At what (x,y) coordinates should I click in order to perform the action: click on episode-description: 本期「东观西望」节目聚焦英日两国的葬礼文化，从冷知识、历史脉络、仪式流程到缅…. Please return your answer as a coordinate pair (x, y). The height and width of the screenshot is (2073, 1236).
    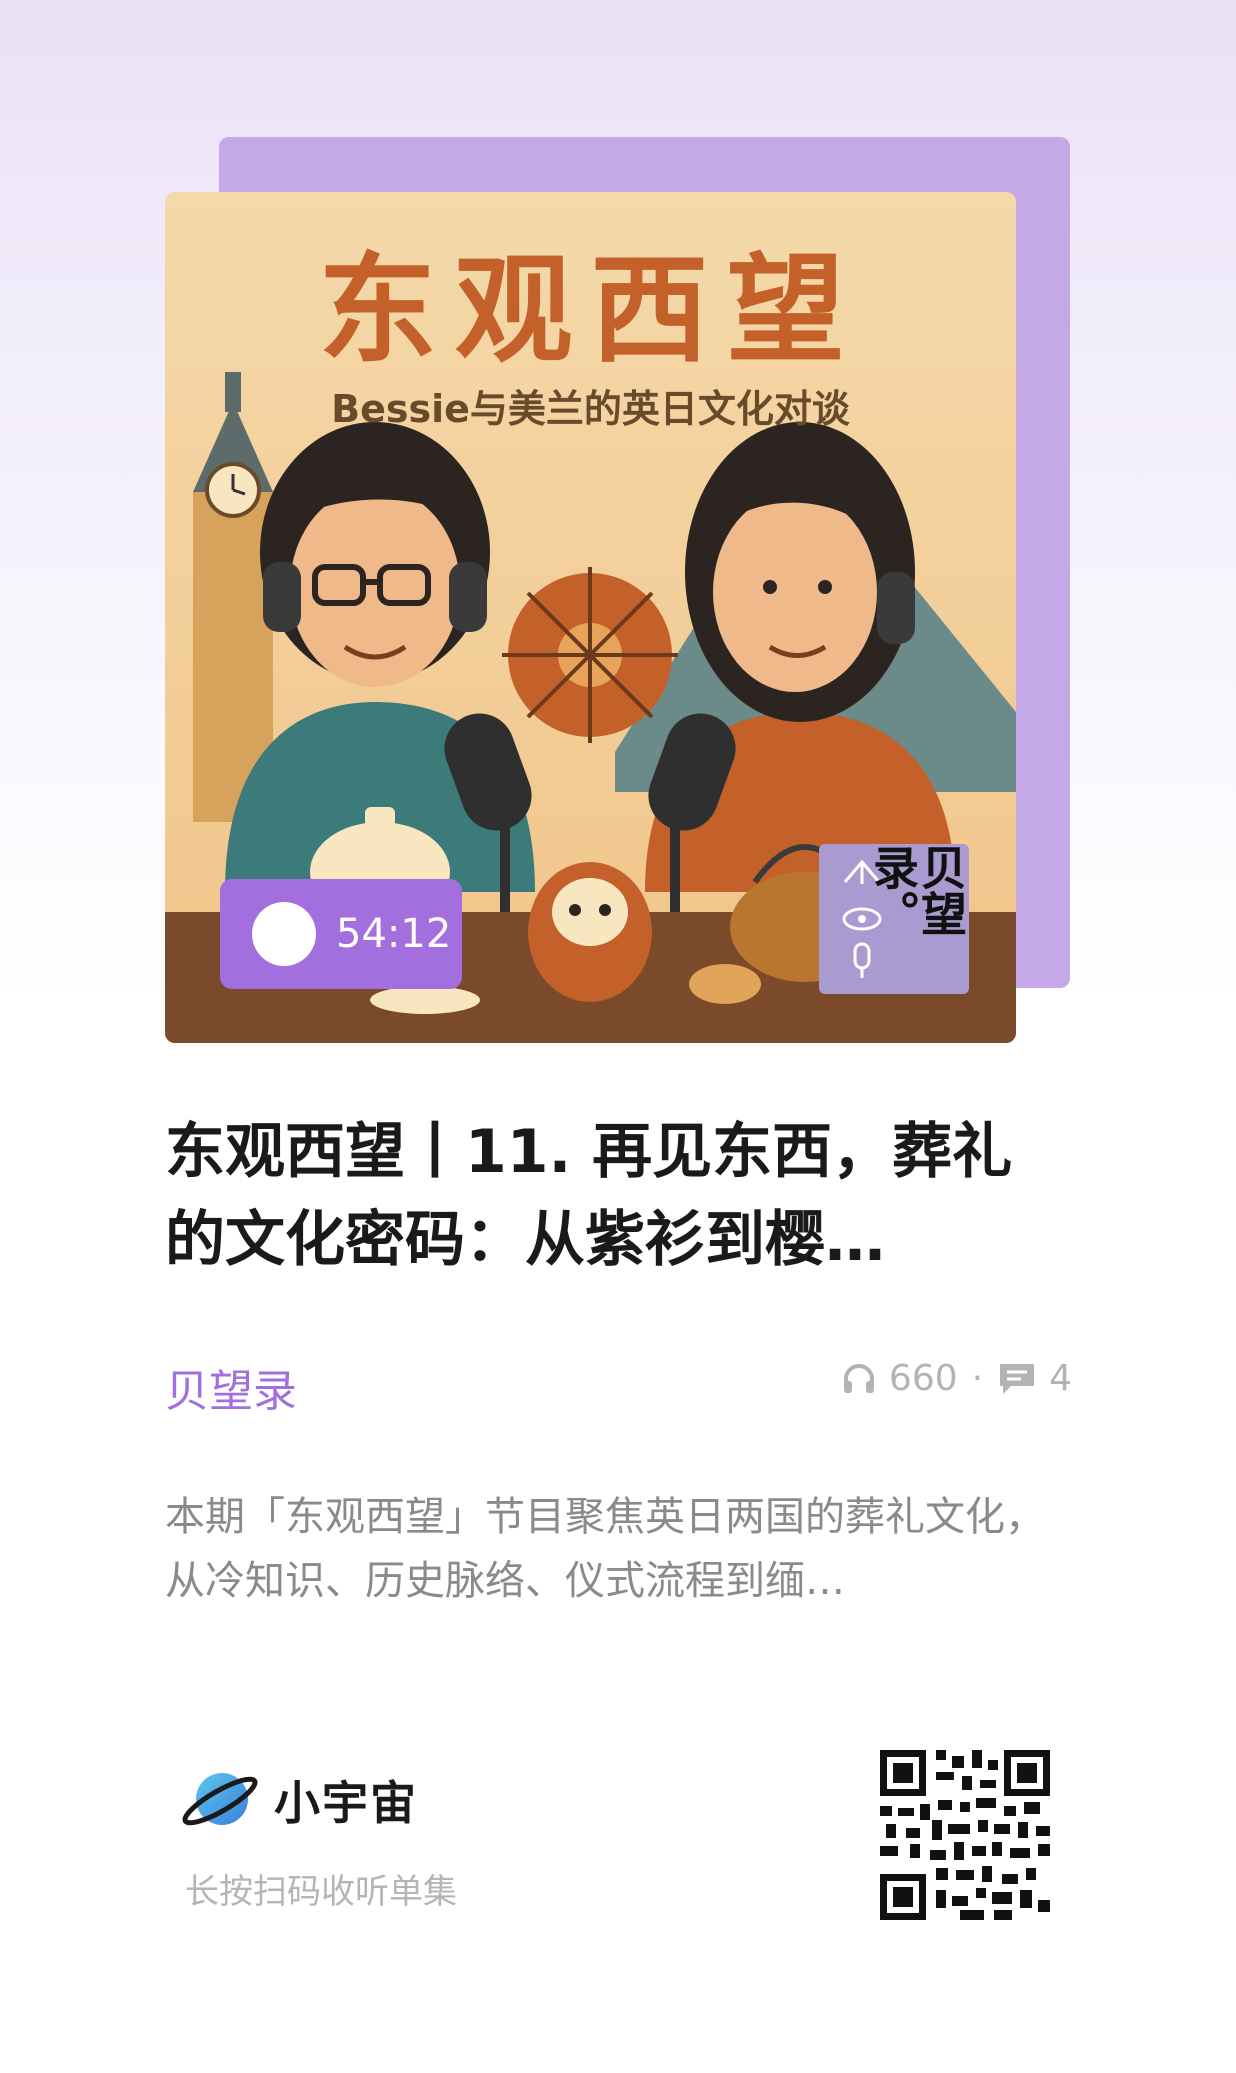
    Looking at the image, I should click on (605, 1549).